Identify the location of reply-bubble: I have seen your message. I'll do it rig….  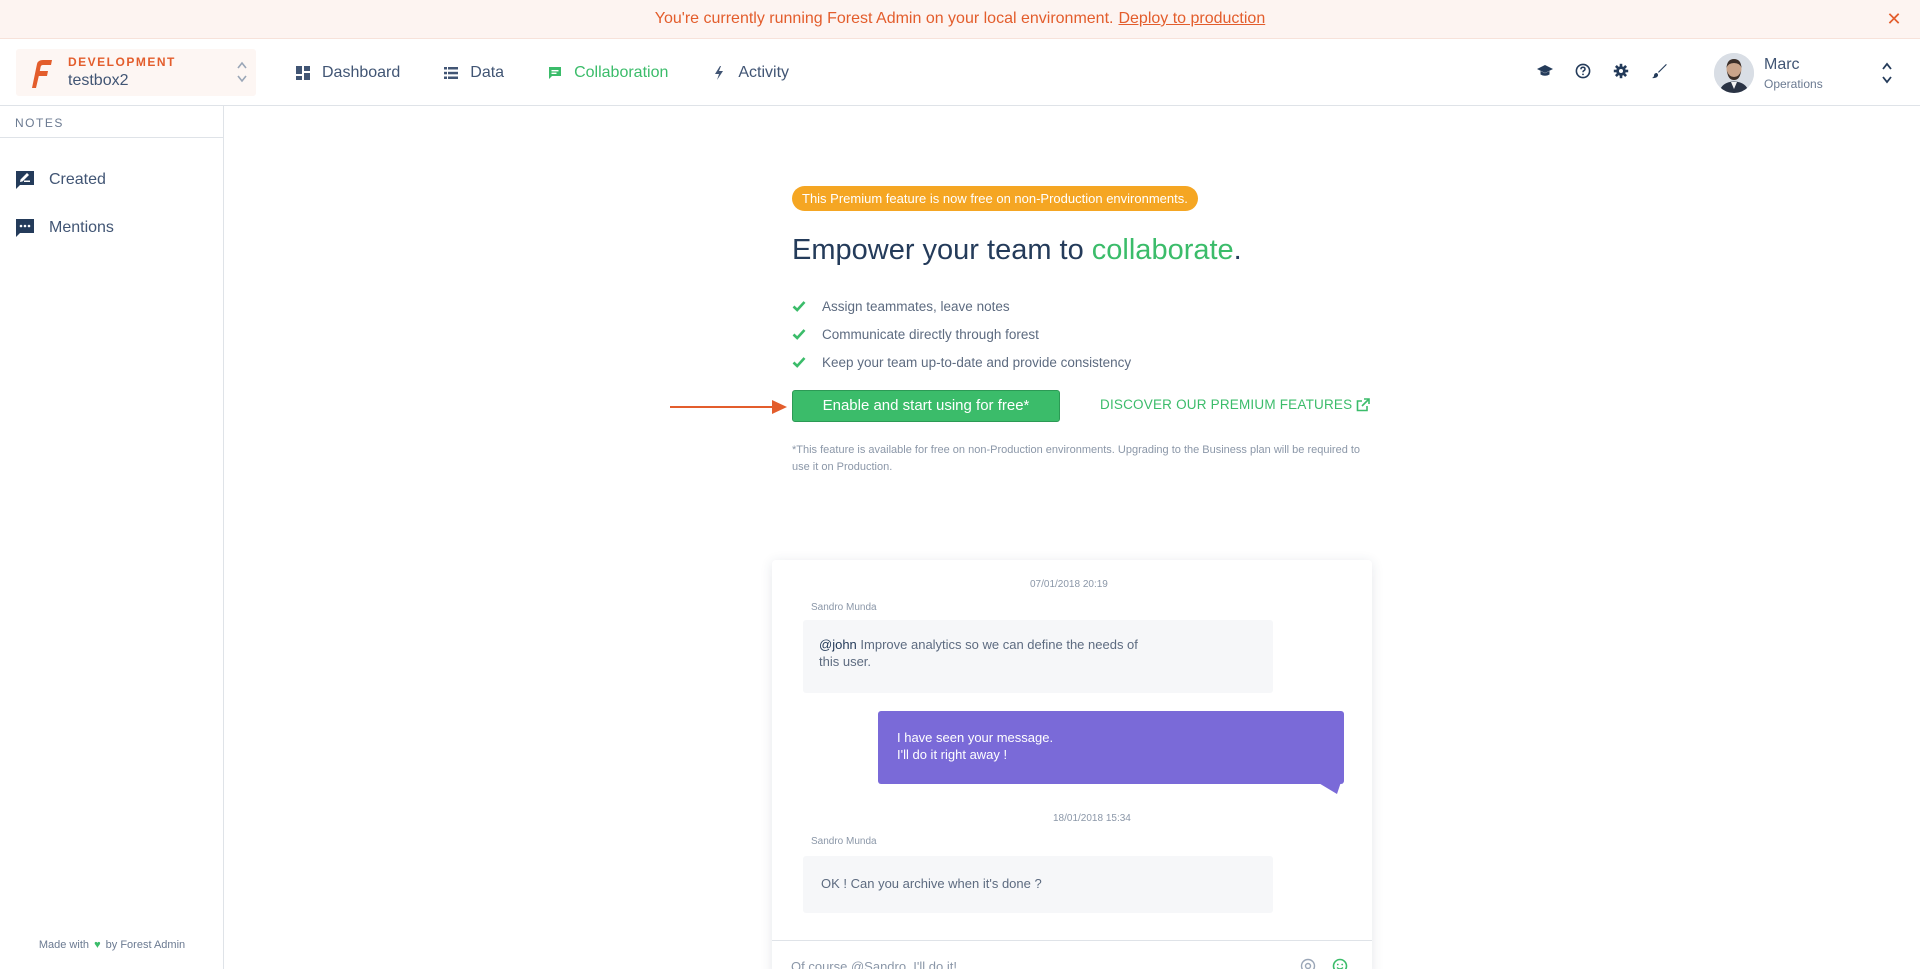
(1111, 747).